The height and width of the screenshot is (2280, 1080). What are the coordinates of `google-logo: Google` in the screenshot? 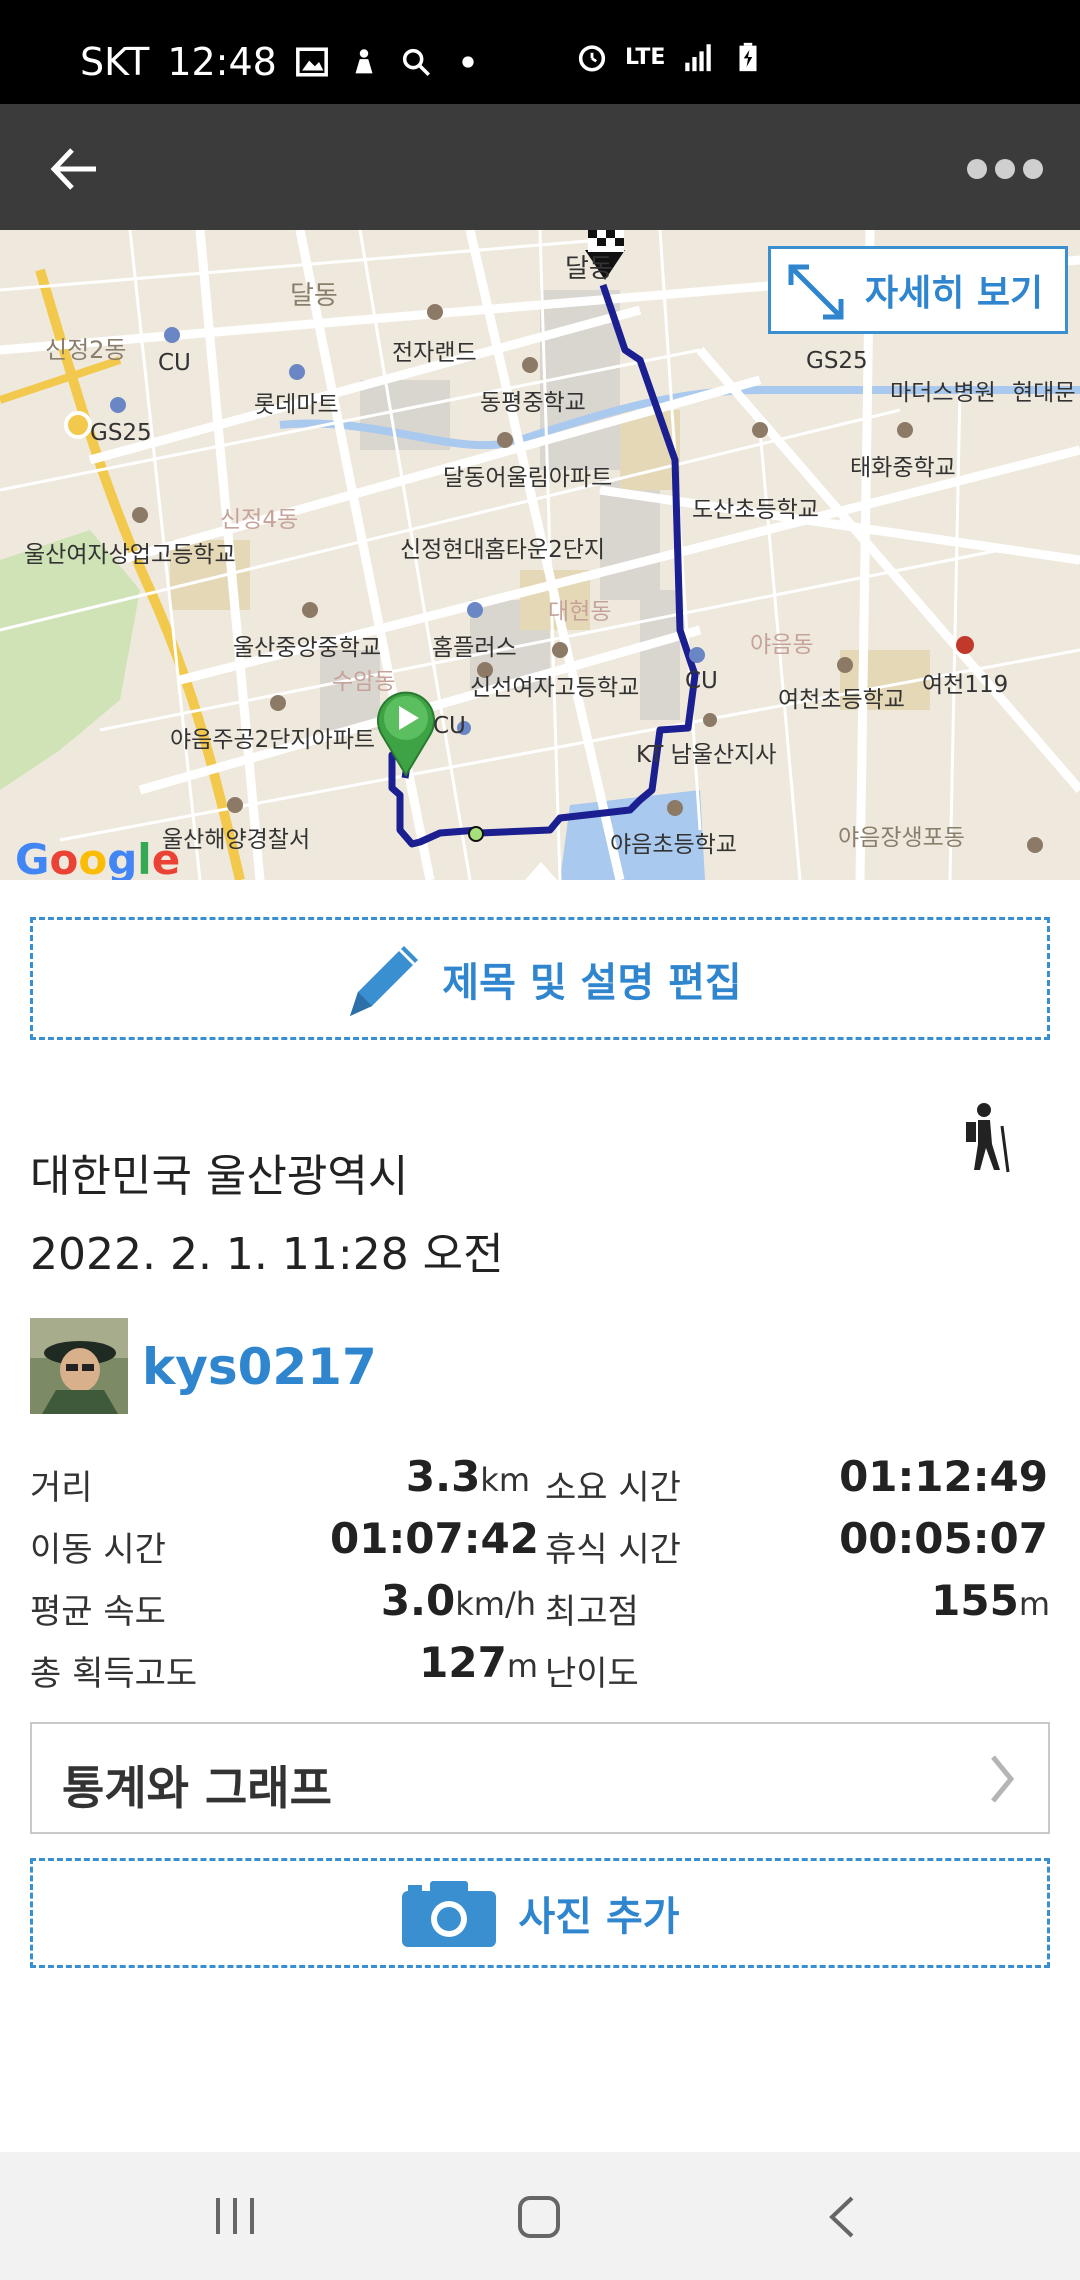 It's located at (98, 857).